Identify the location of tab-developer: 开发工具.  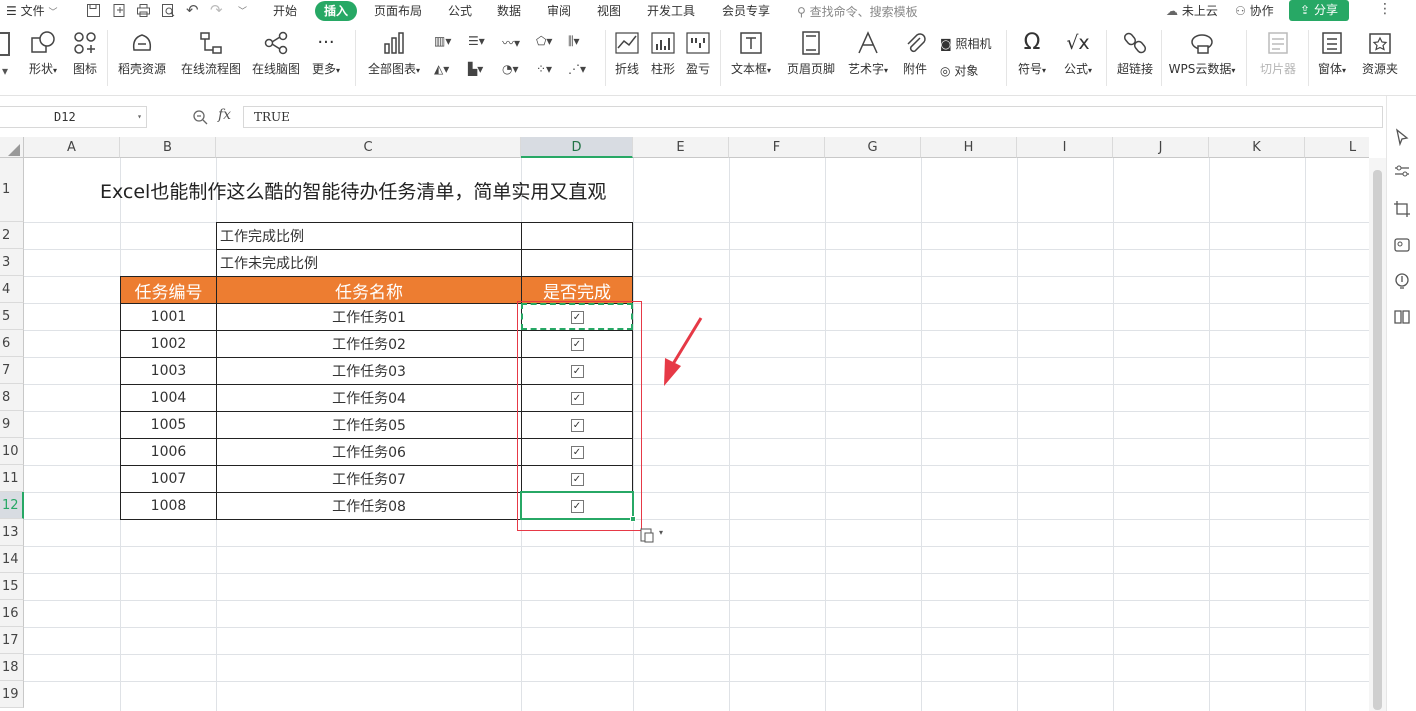
(671, 11).